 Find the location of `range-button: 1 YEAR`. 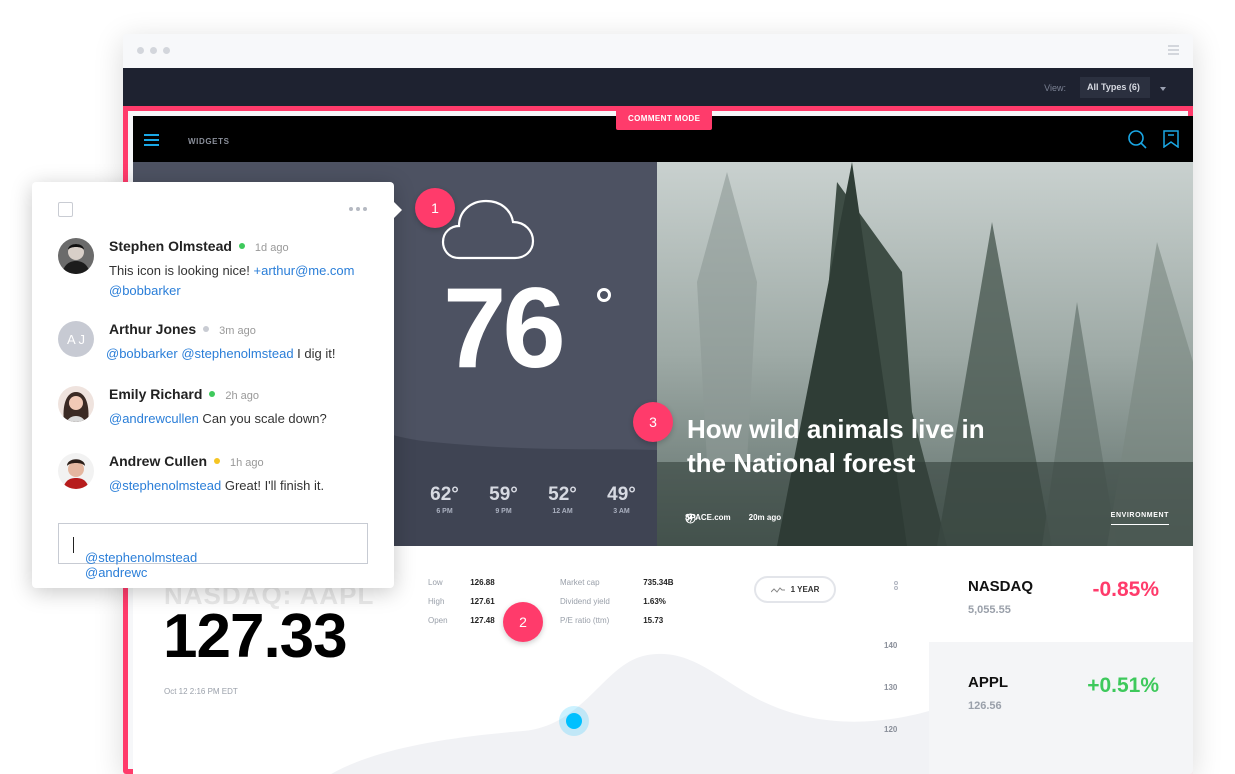

range-button: 1 YEAR is located at coordinates (795, 589).